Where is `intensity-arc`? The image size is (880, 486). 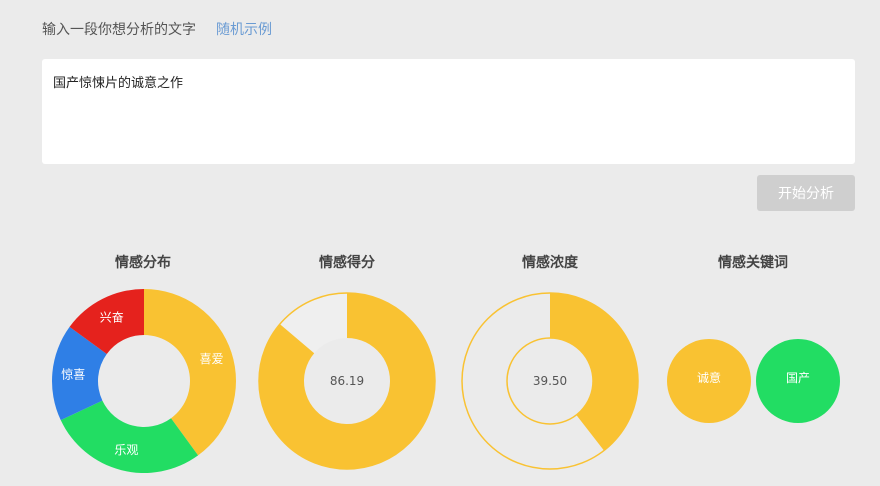 intensity-arc is located at coordinates (594, 372).